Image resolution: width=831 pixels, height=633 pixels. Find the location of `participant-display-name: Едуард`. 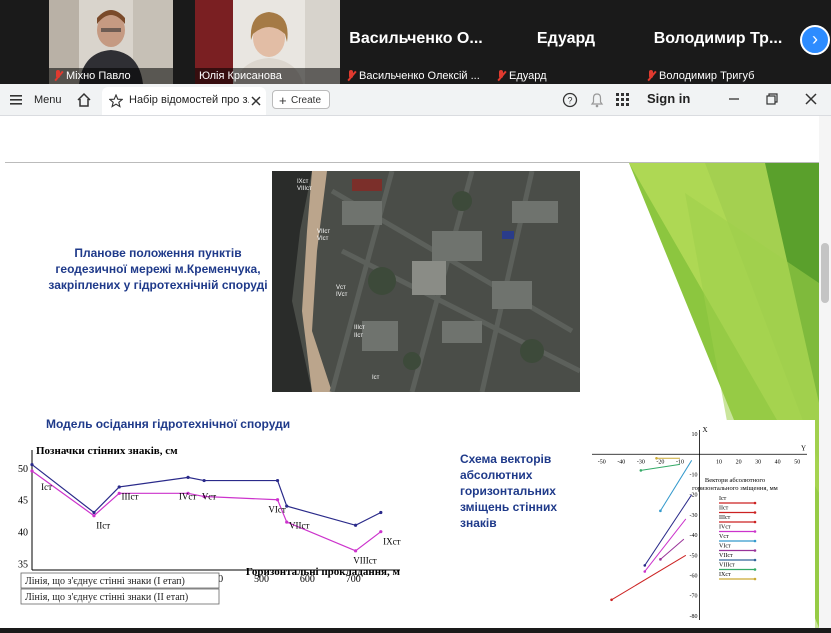

participant-display-name: Едуард is located at coordinates (566, 38).